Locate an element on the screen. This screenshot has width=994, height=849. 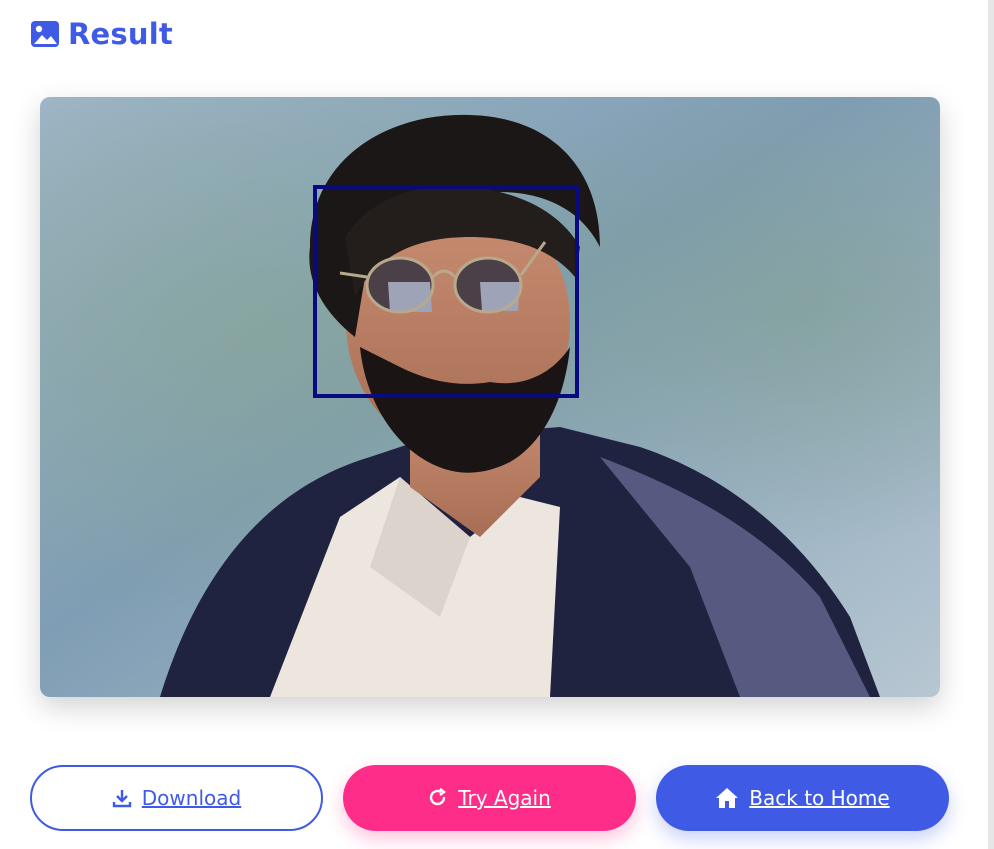
scrollbar-track is located at coordinates (991, 424).